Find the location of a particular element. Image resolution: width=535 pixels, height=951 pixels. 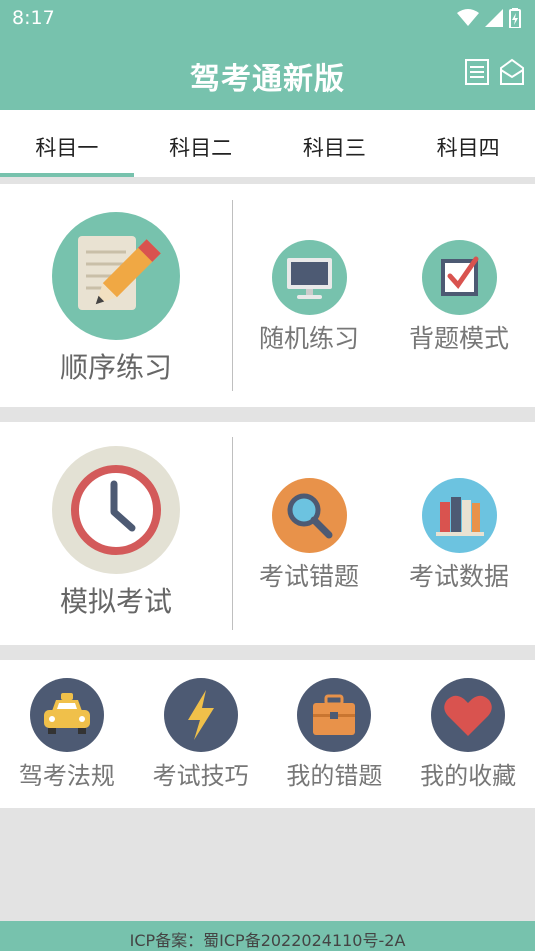

exam-mistakes-label: 考试错题 is located at coordinates (308, 576).